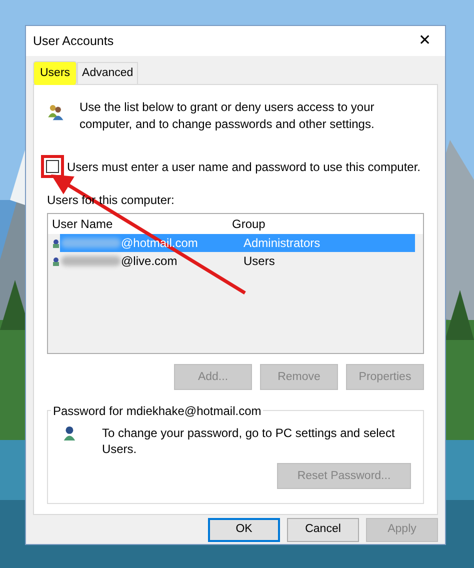 The height and width of the screenshot is (568, 474). I want to click on close-button: ✕, so click(425, 41).